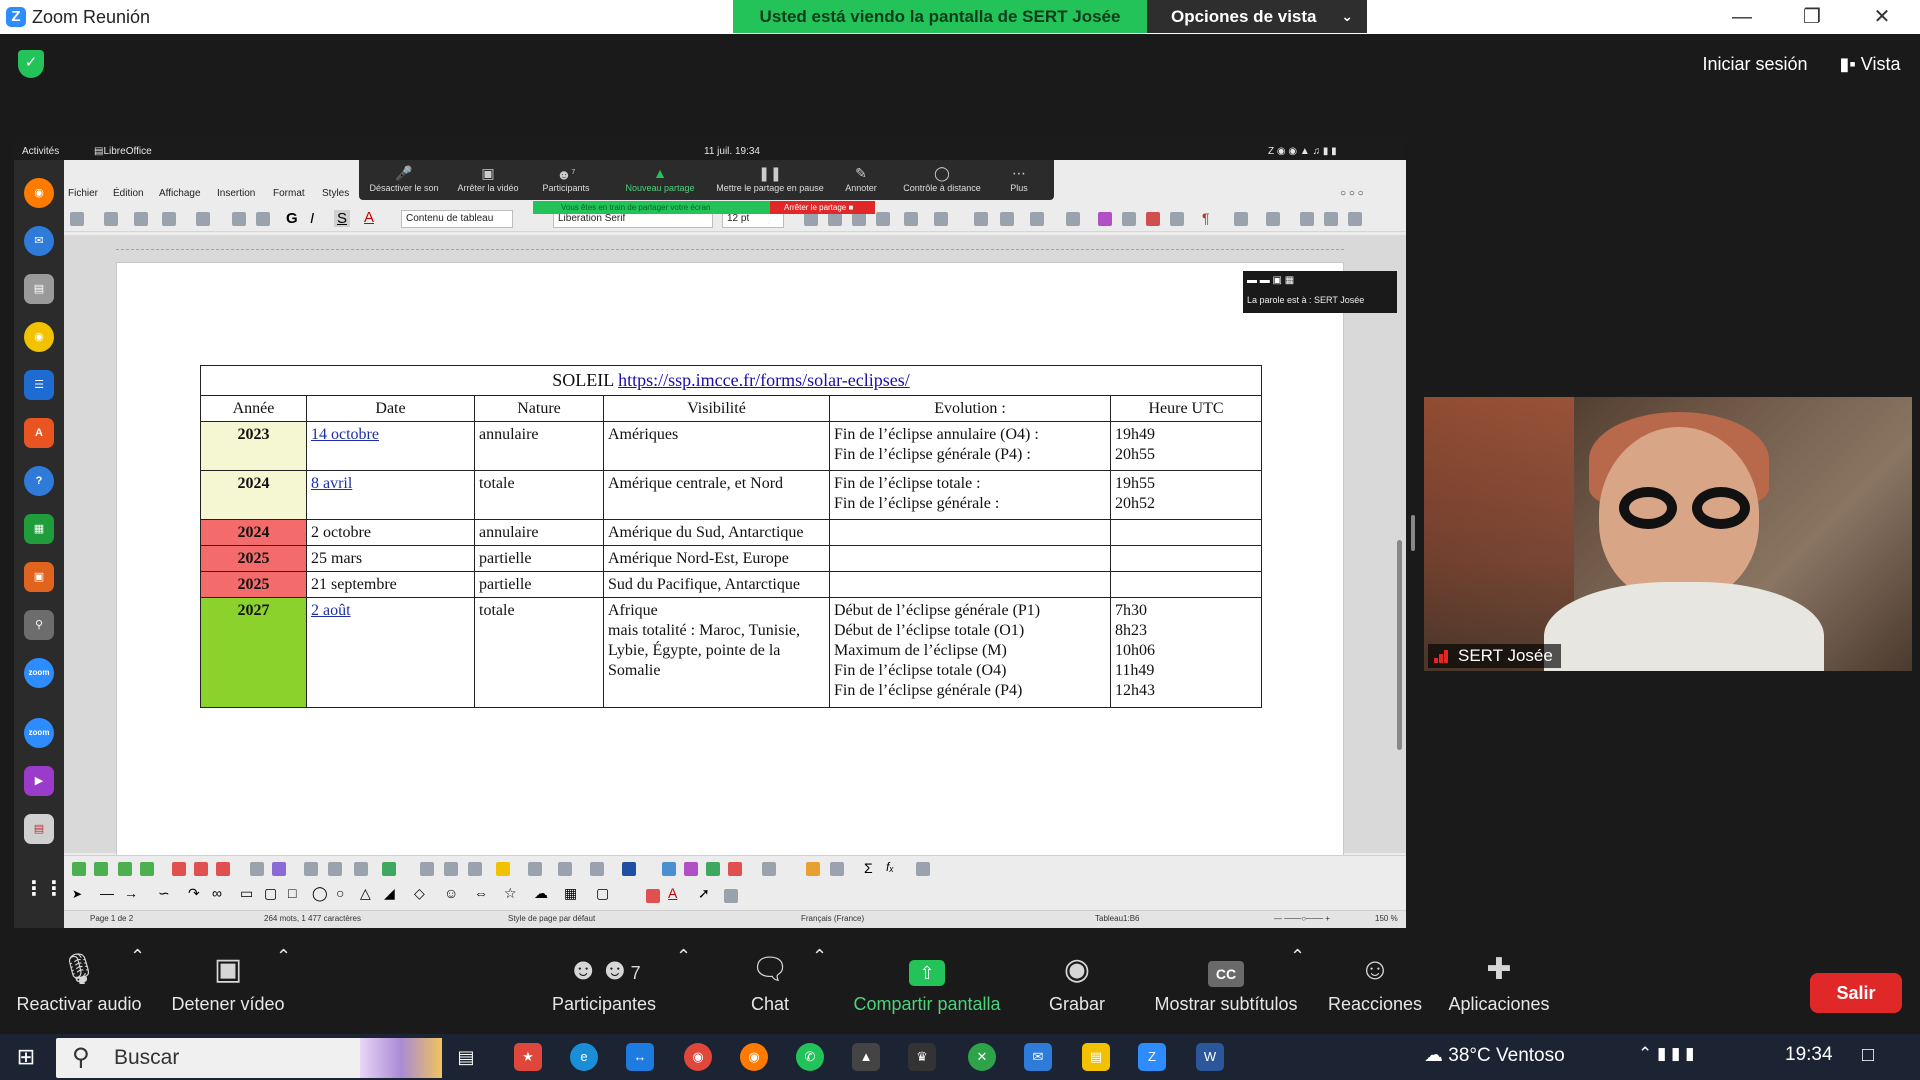 The width and height of the screenshot is (1920, 1080). What do you see at coordinates (1073, 219) in the screenshot?
I see `insert-table-icon` at bounding box center [1073, 219].